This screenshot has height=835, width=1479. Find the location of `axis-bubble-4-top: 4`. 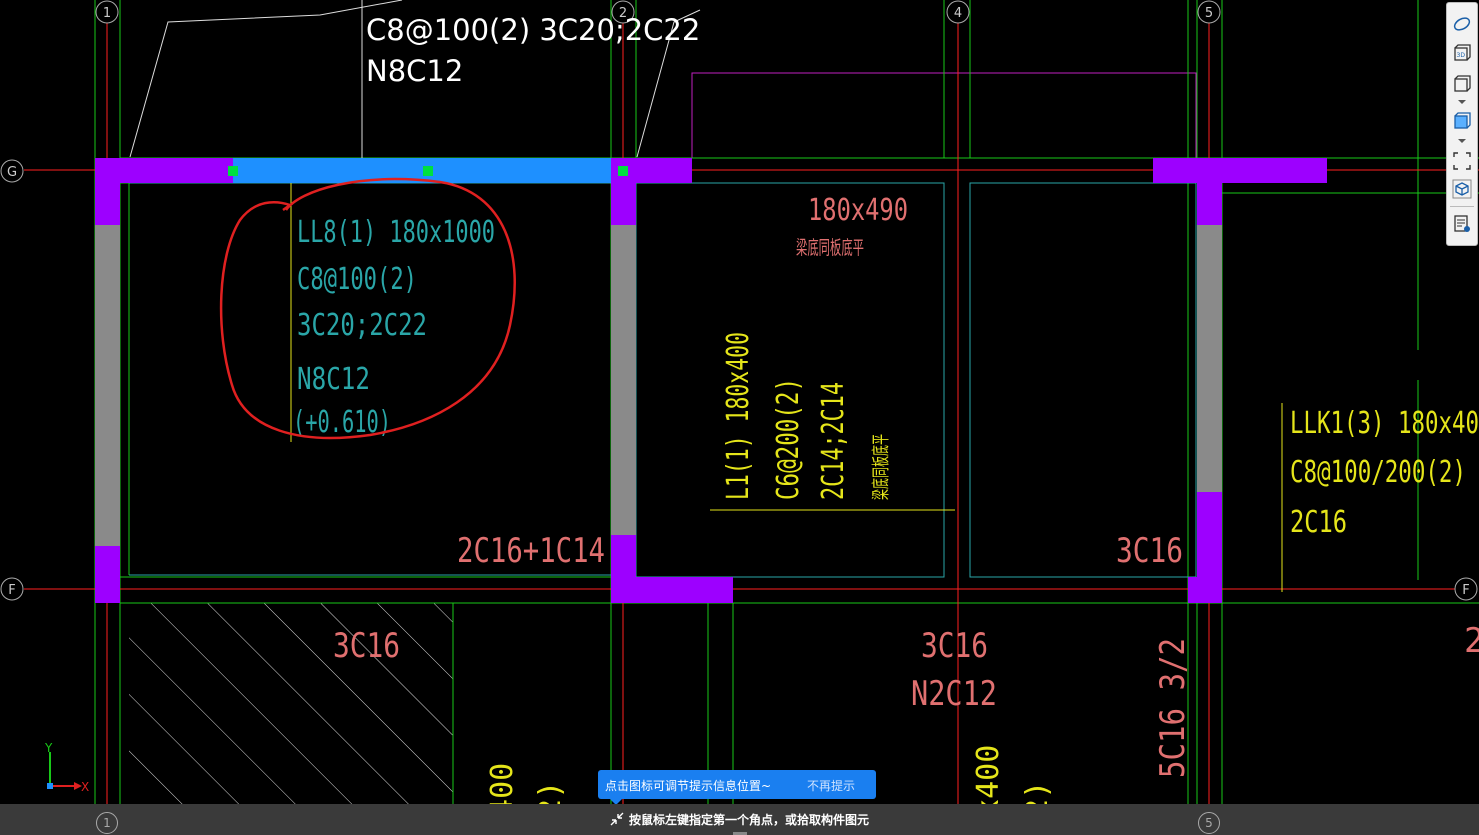

axis-bubble-4-top: 4 is located at coordinates (958, 12).